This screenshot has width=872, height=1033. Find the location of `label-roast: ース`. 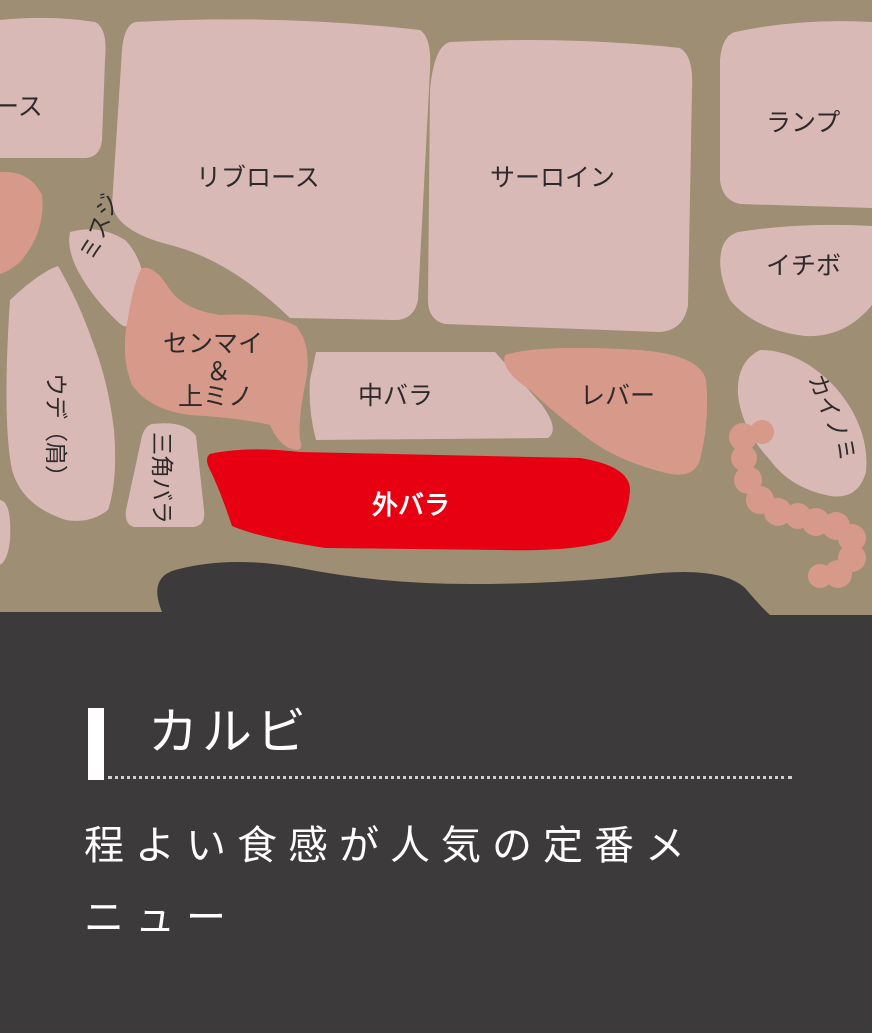

label-roast: ース is located at coordinates (21, 106).